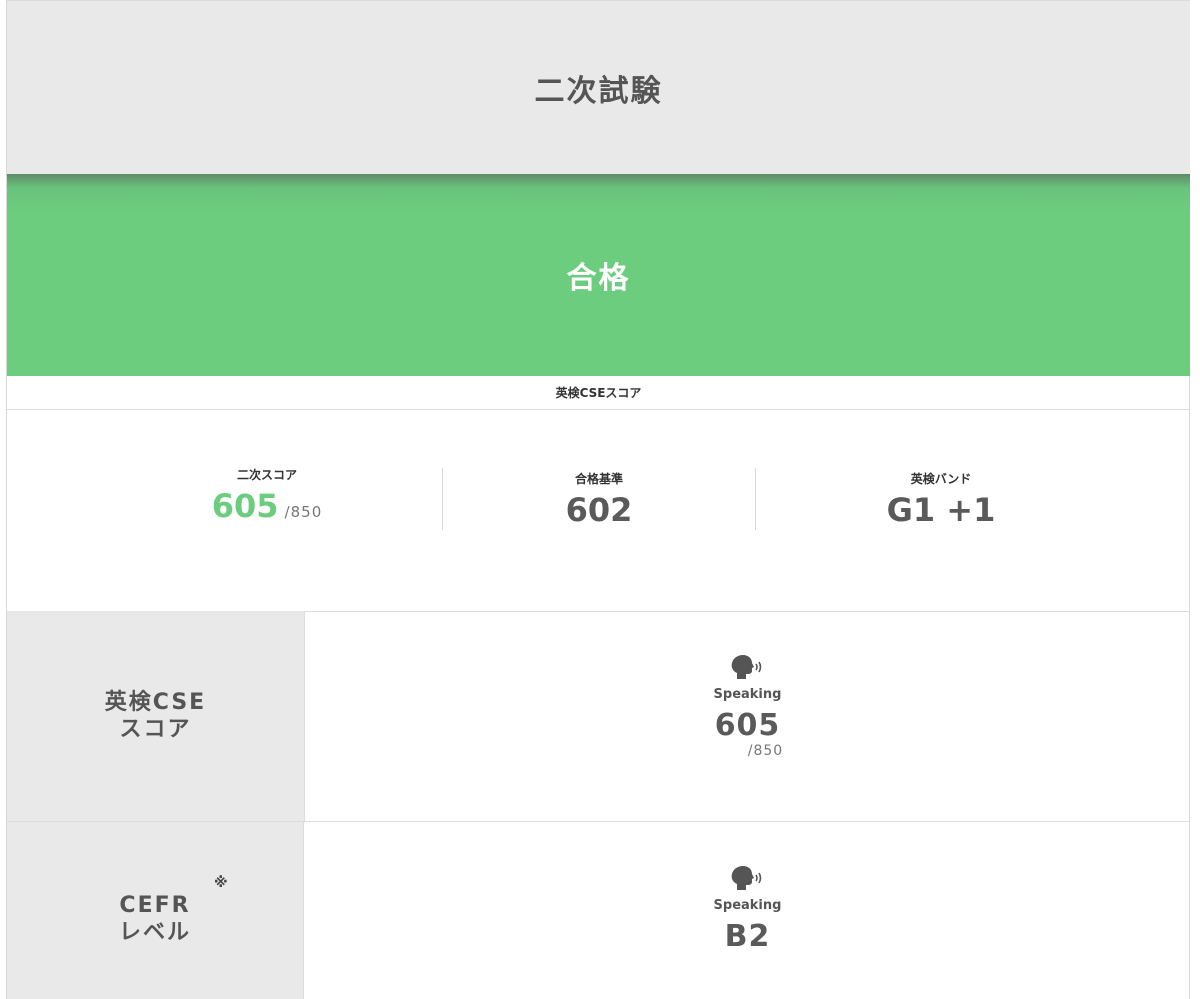 The image size is (1200, 999). I want to click on pass-line-value: 602, so click(599, 510).